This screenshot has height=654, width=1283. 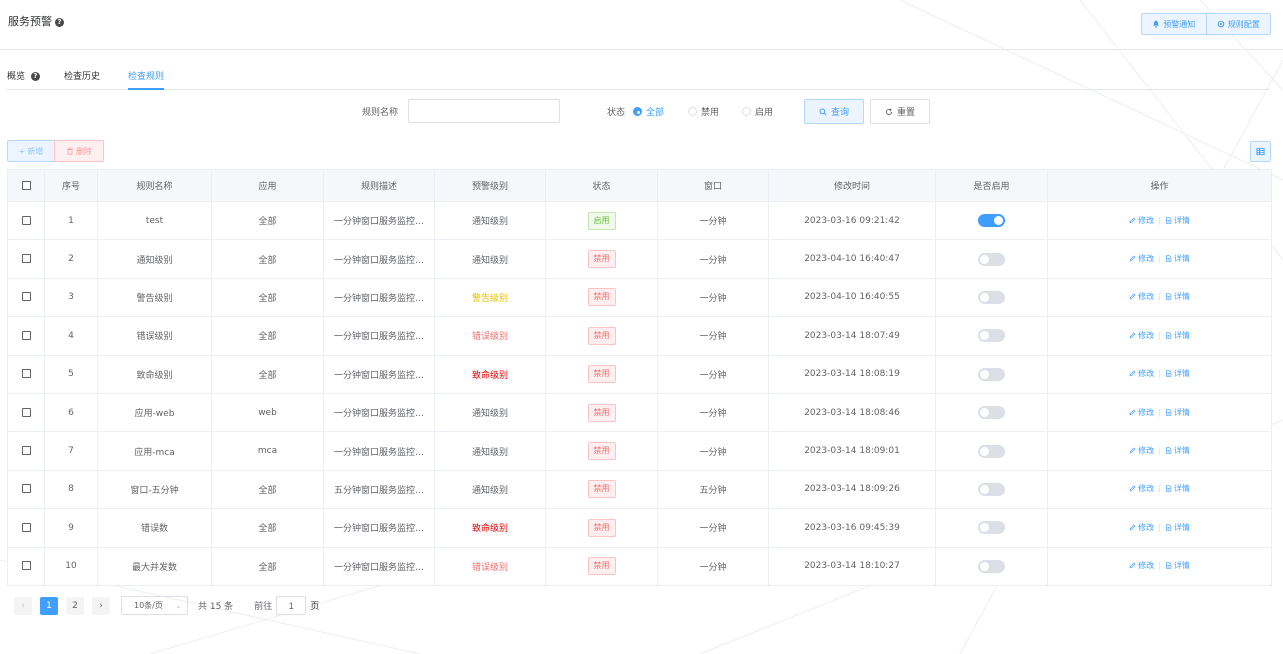 I want to click on cell-name: test, so click(x=154, y=220).